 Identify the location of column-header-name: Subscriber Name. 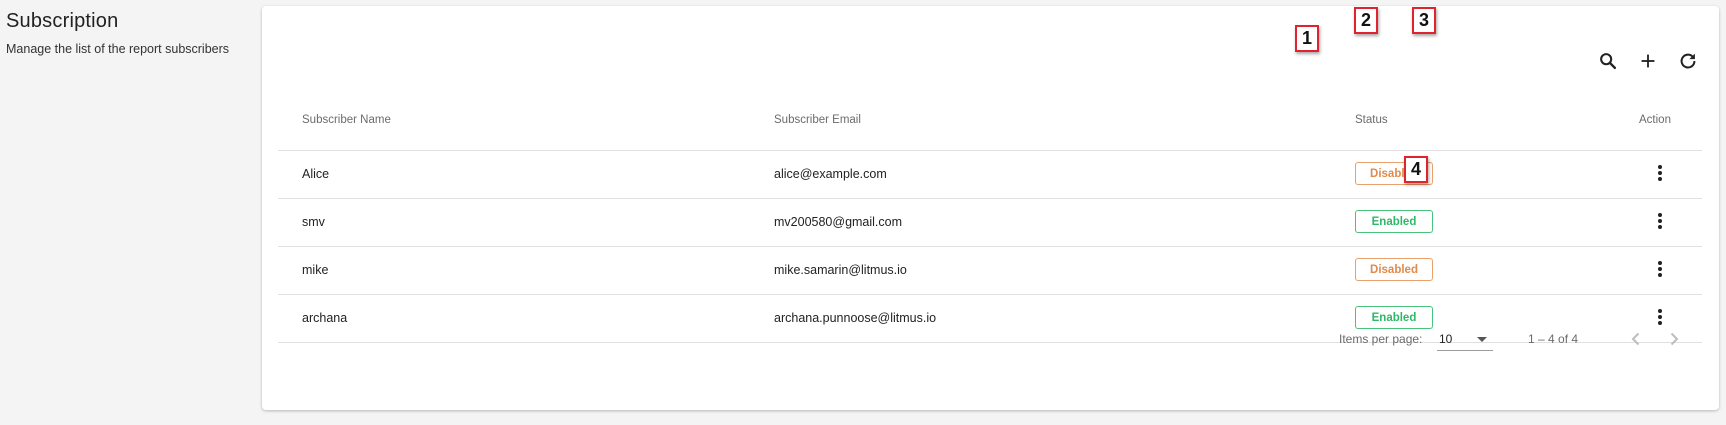
(346, 120).